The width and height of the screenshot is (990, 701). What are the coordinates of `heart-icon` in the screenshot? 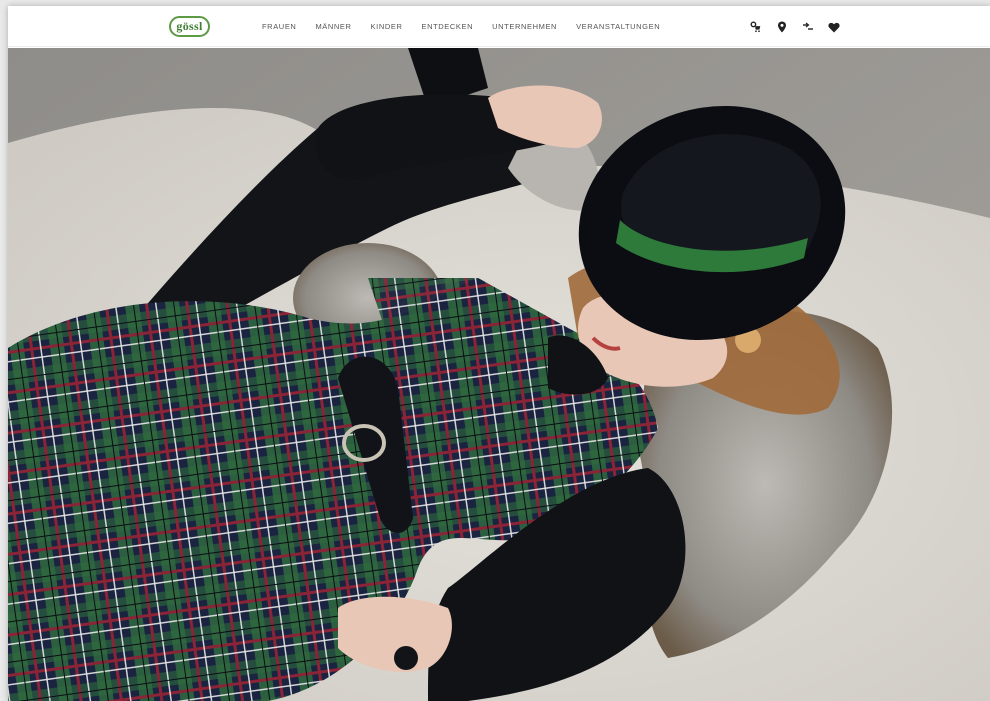 It's located at (834, 27).